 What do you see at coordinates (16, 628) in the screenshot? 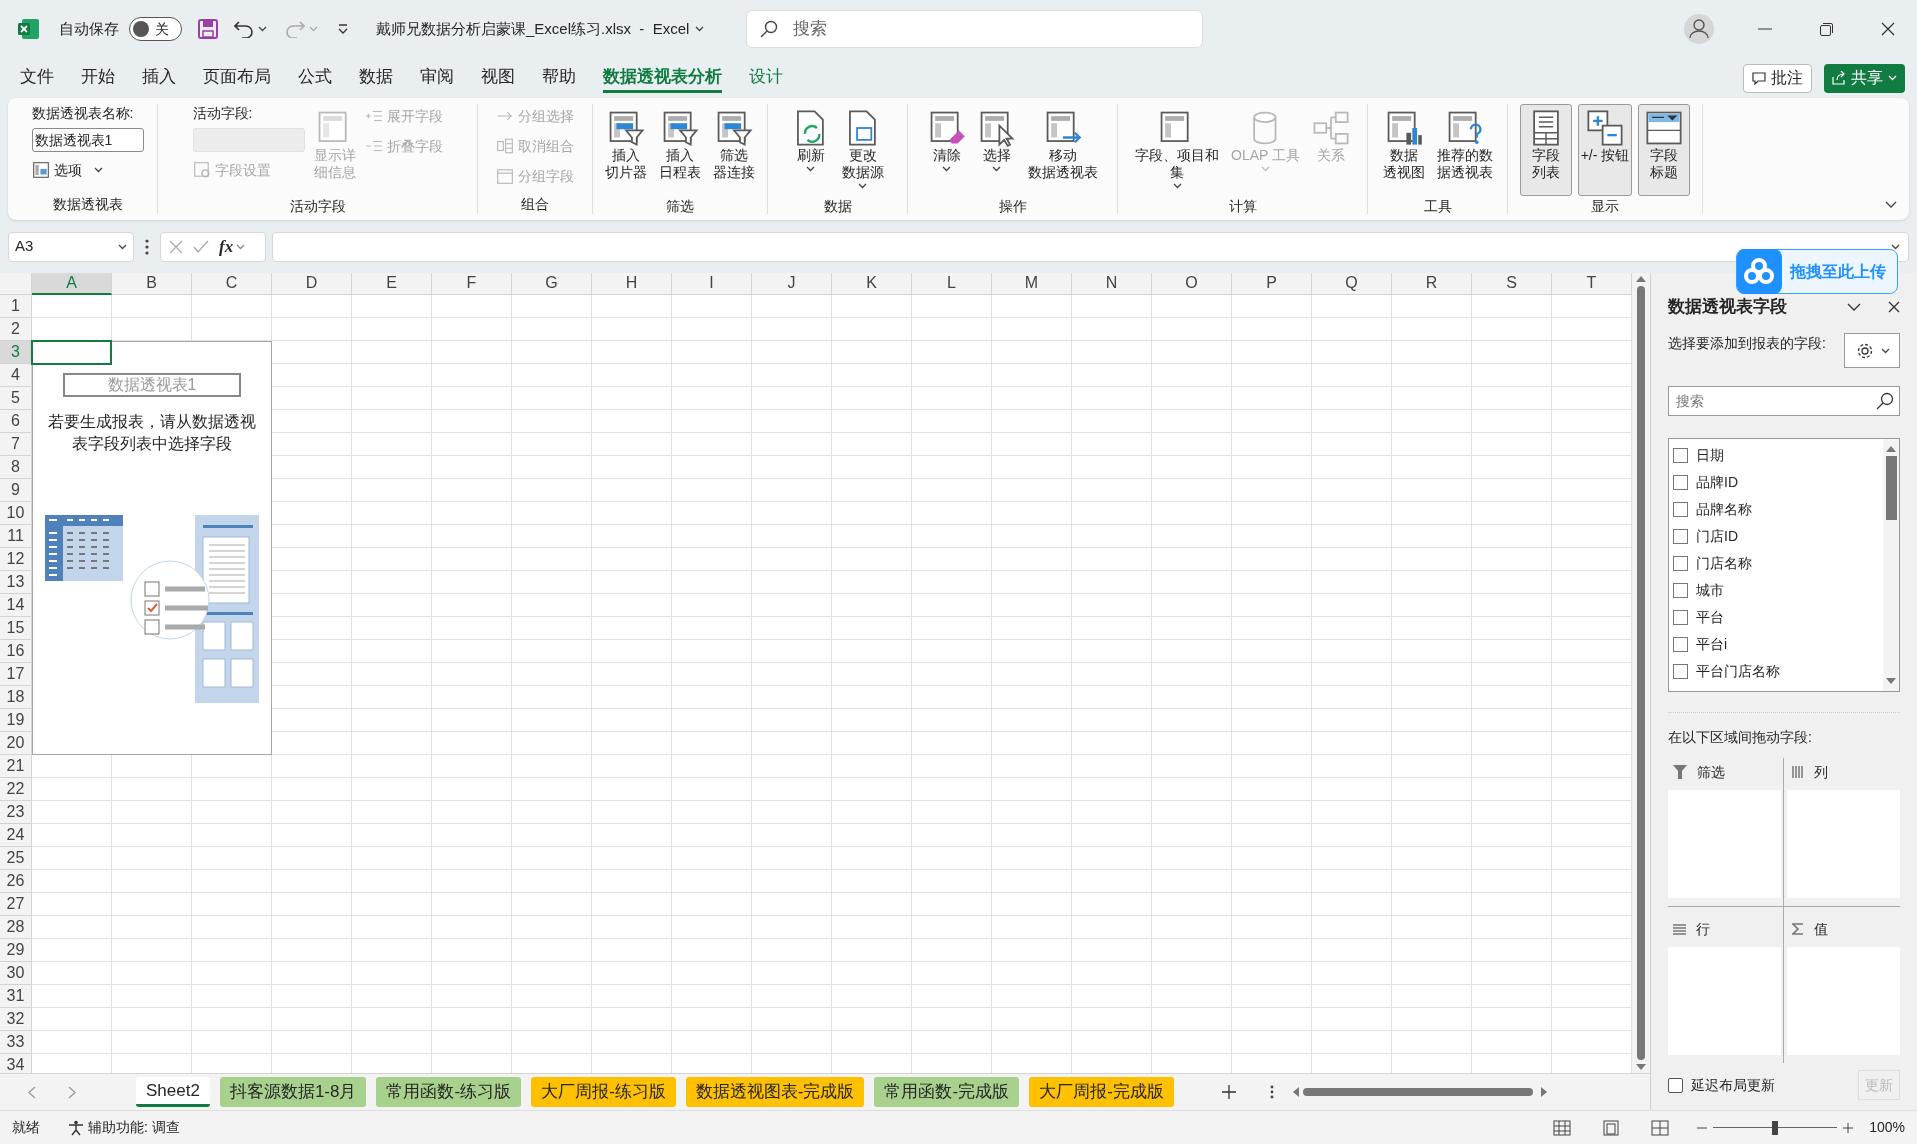
I see `row-header: 15` at bounding box center [16, 628].